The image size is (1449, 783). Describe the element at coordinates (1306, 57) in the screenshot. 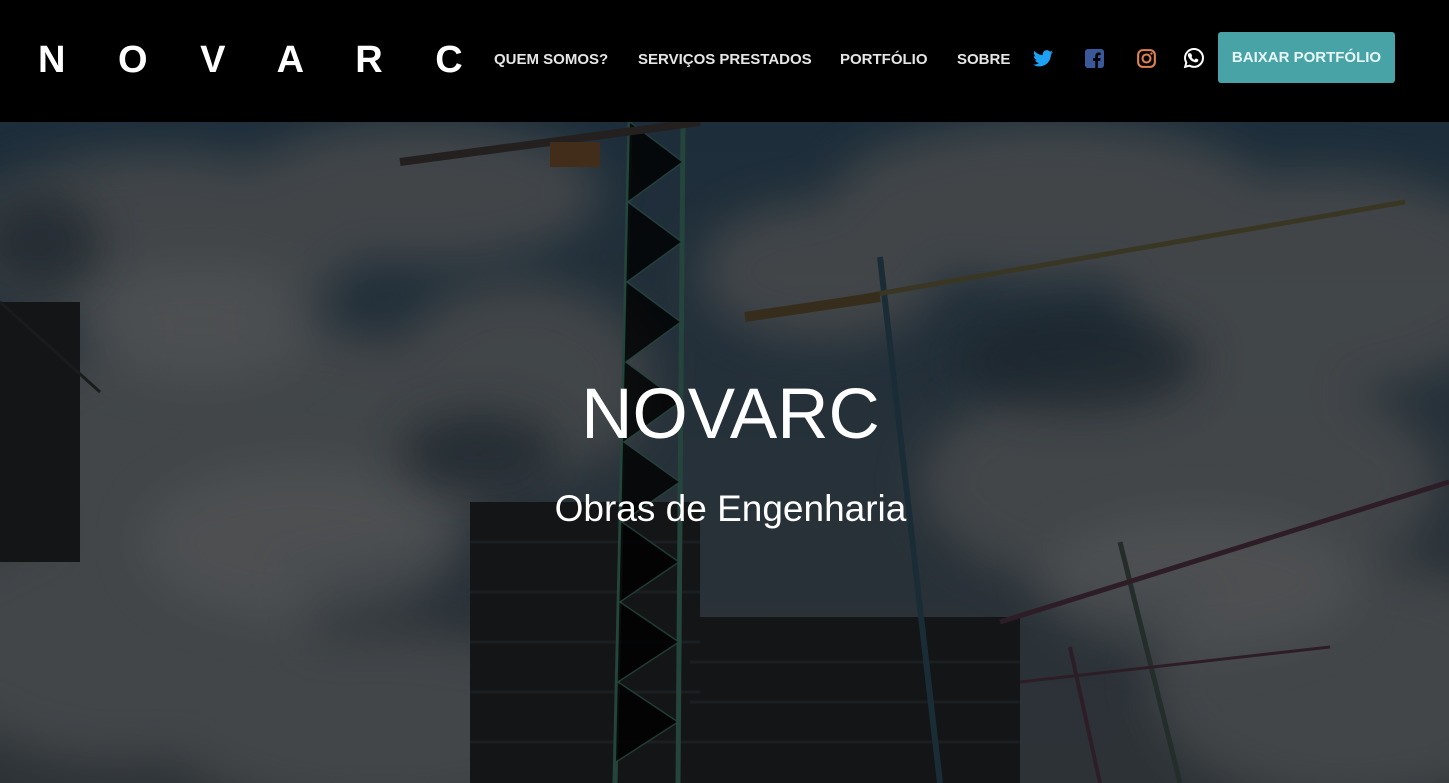

I see `download-portfolio-button: BAIXAR PORTFÓLIO` at that location.